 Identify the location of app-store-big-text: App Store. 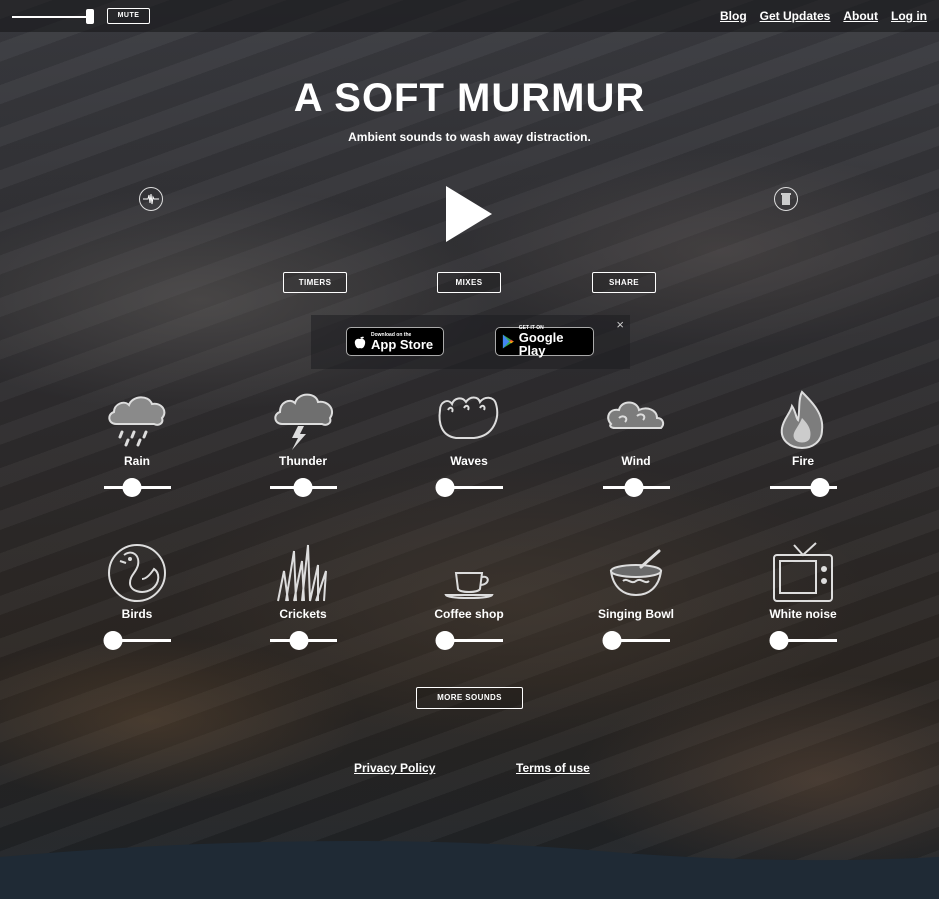
(402, 344).